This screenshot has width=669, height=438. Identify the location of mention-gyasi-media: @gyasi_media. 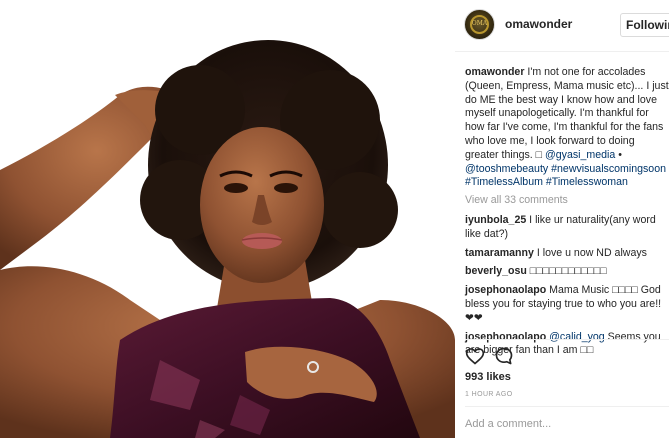
(580, 155).